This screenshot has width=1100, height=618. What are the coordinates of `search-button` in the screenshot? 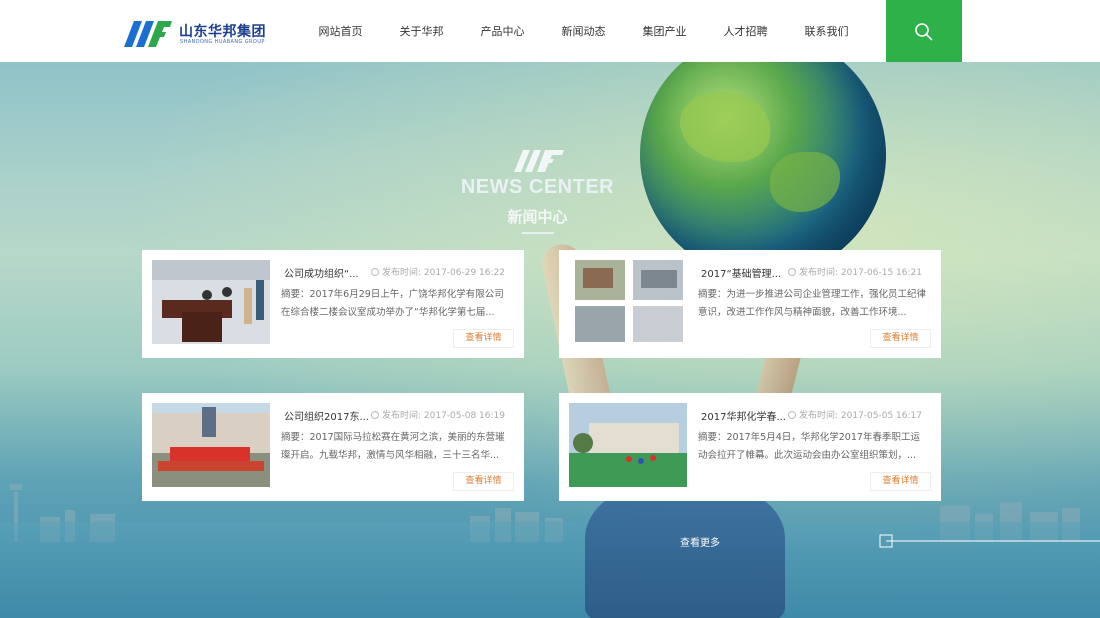 It's located at (924, 31).